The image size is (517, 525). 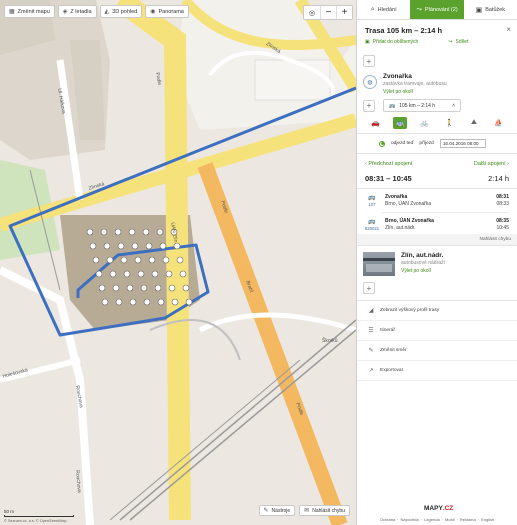 What do you see at coordinates (438, 508) in the screenshot?
I see `mapy-logo: MAPY.CZ` at bounding box center [438, 508].